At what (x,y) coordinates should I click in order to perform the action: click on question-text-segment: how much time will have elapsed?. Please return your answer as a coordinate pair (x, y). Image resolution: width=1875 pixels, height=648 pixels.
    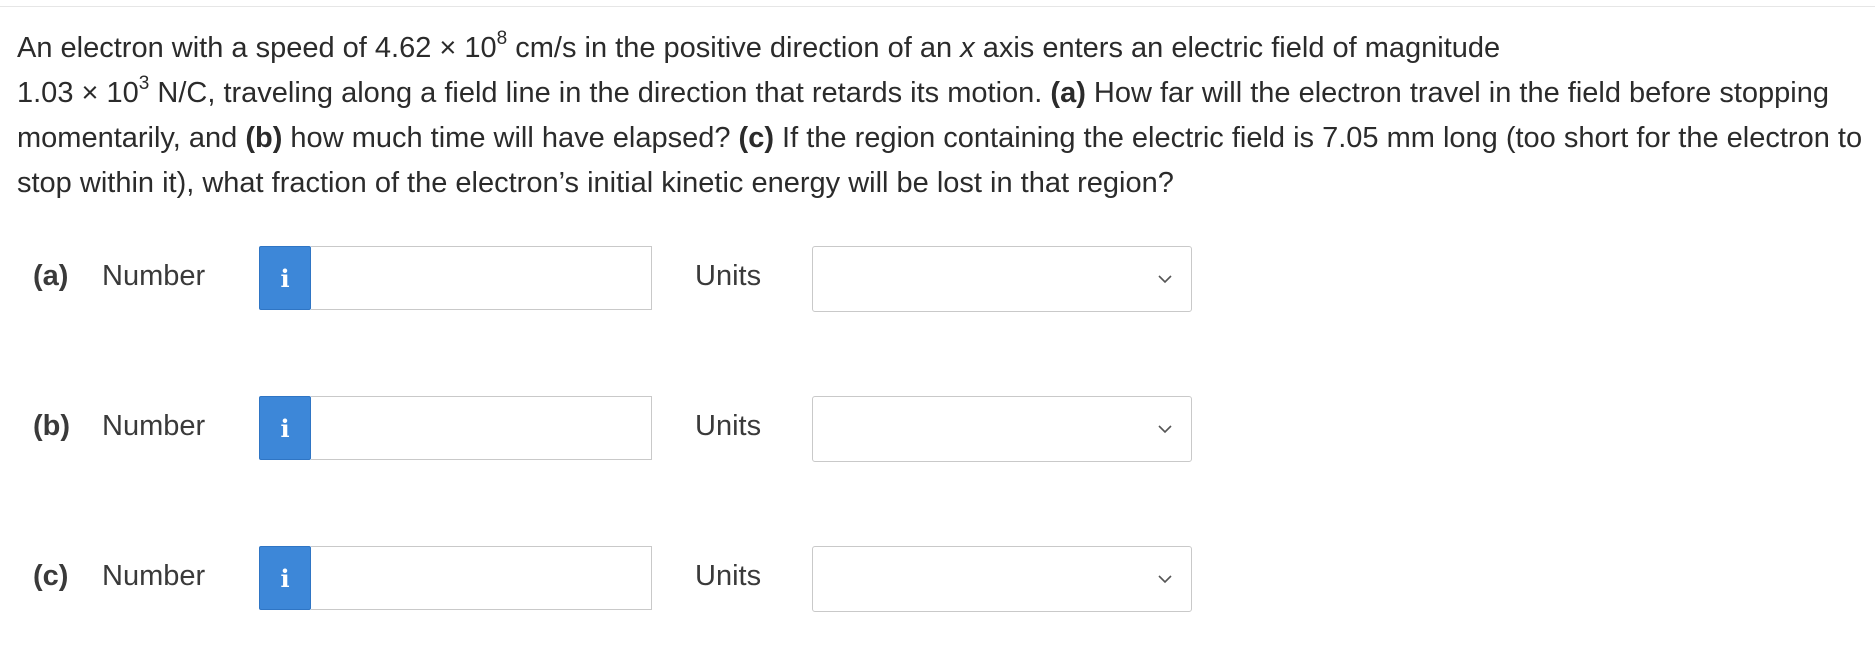
    Looking at the image, I should click on (510, 138).